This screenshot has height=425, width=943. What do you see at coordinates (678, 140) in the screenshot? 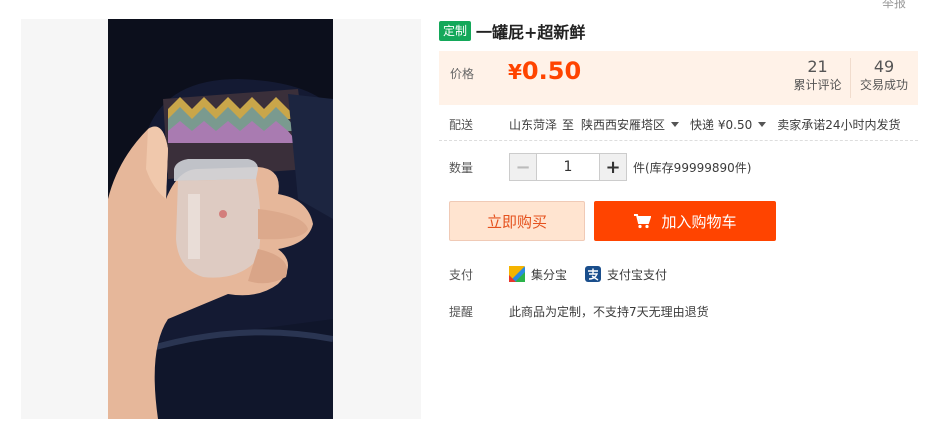
I see `divider` at bounding box center [678, 140].